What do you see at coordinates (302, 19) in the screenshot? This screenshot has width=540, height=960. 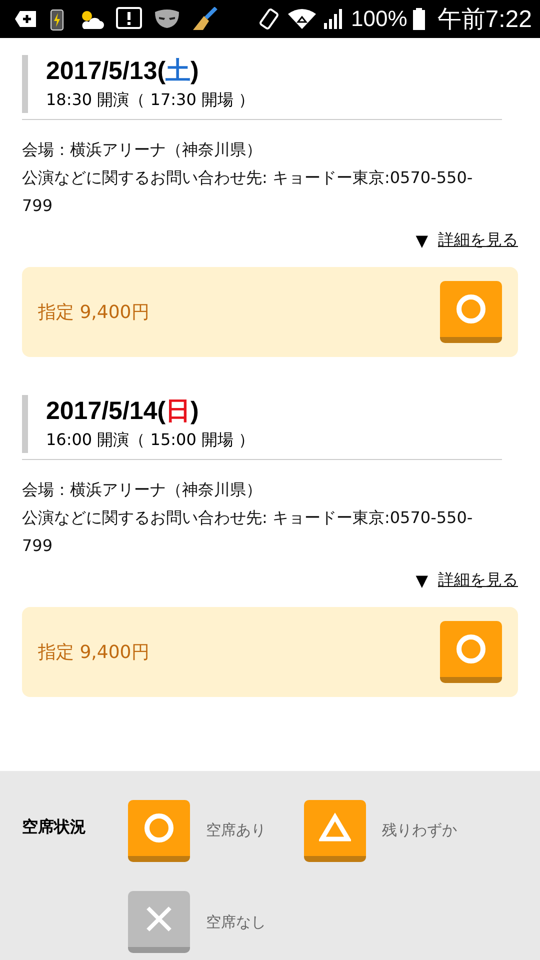 I see `wifi-icon` at bounding box center [302, 19].